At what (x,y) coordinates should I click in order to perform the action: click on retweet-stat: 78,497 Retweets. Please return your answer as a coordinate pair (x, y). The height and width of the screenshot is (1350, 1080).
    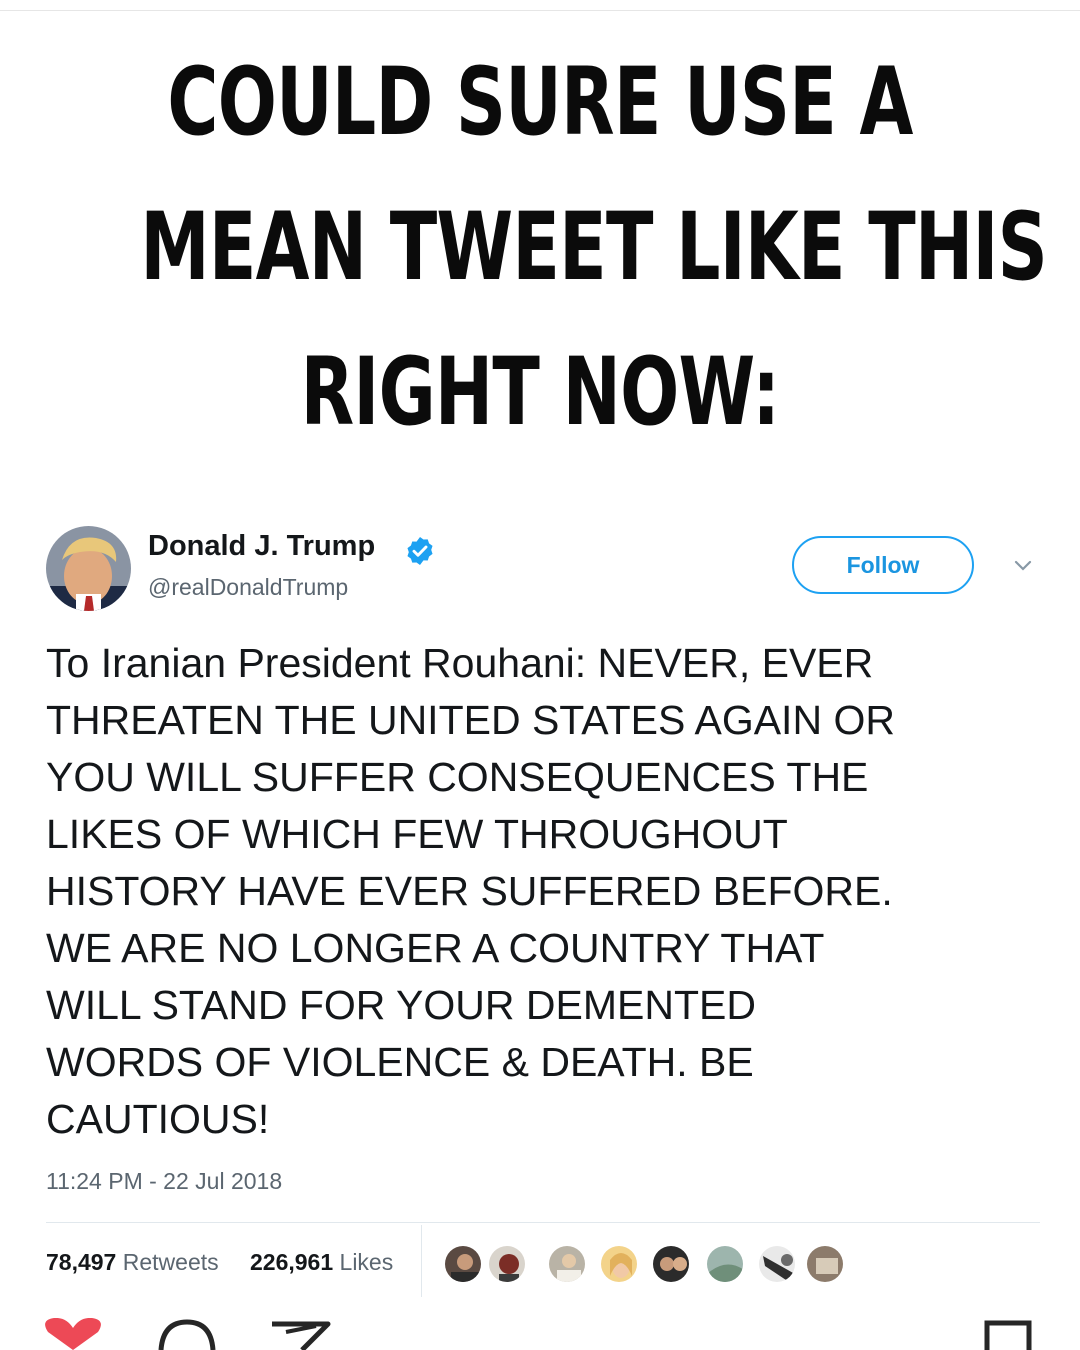
    Looking at the image, I should click on (132, 1262).